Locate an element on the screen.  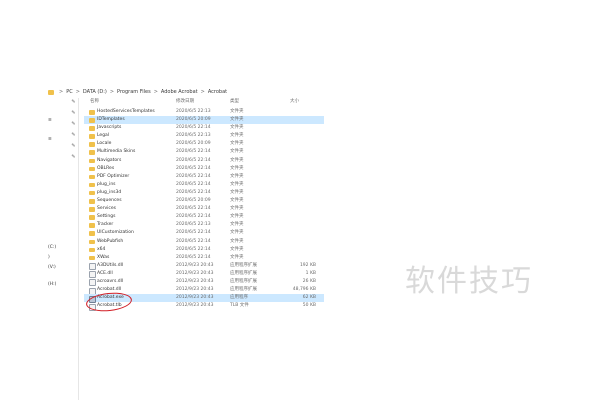
drive-d-item: ) is located at coordinates (49, 257).